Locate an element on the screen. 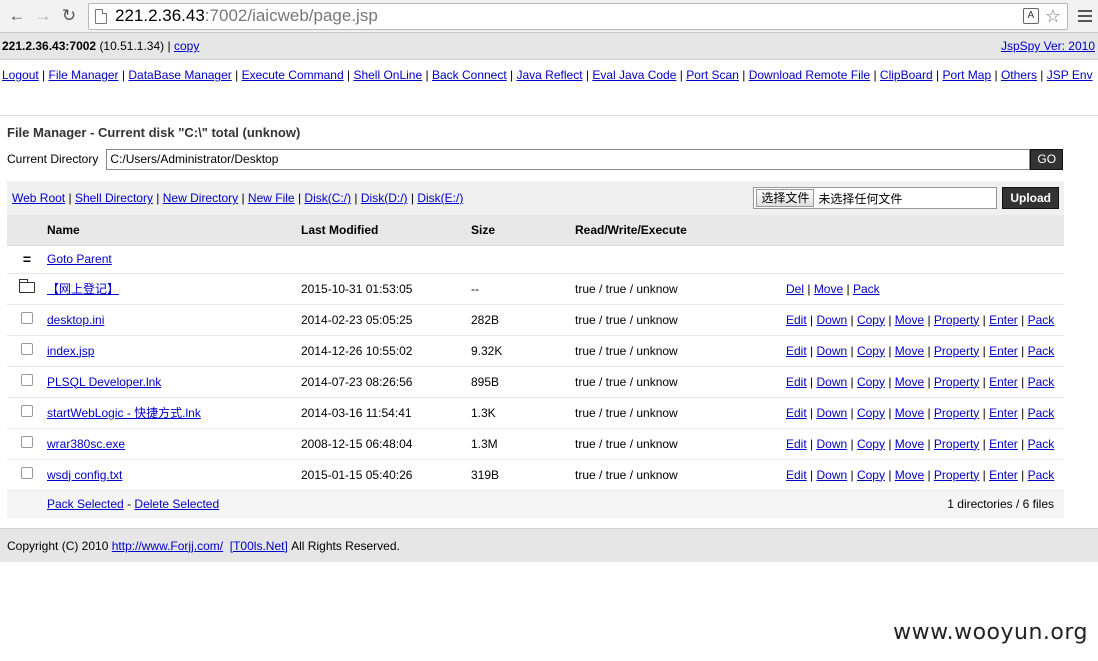 The height and width of the screenshot is (661, 1098). del-link: Del is located at coordinates (795, 289).